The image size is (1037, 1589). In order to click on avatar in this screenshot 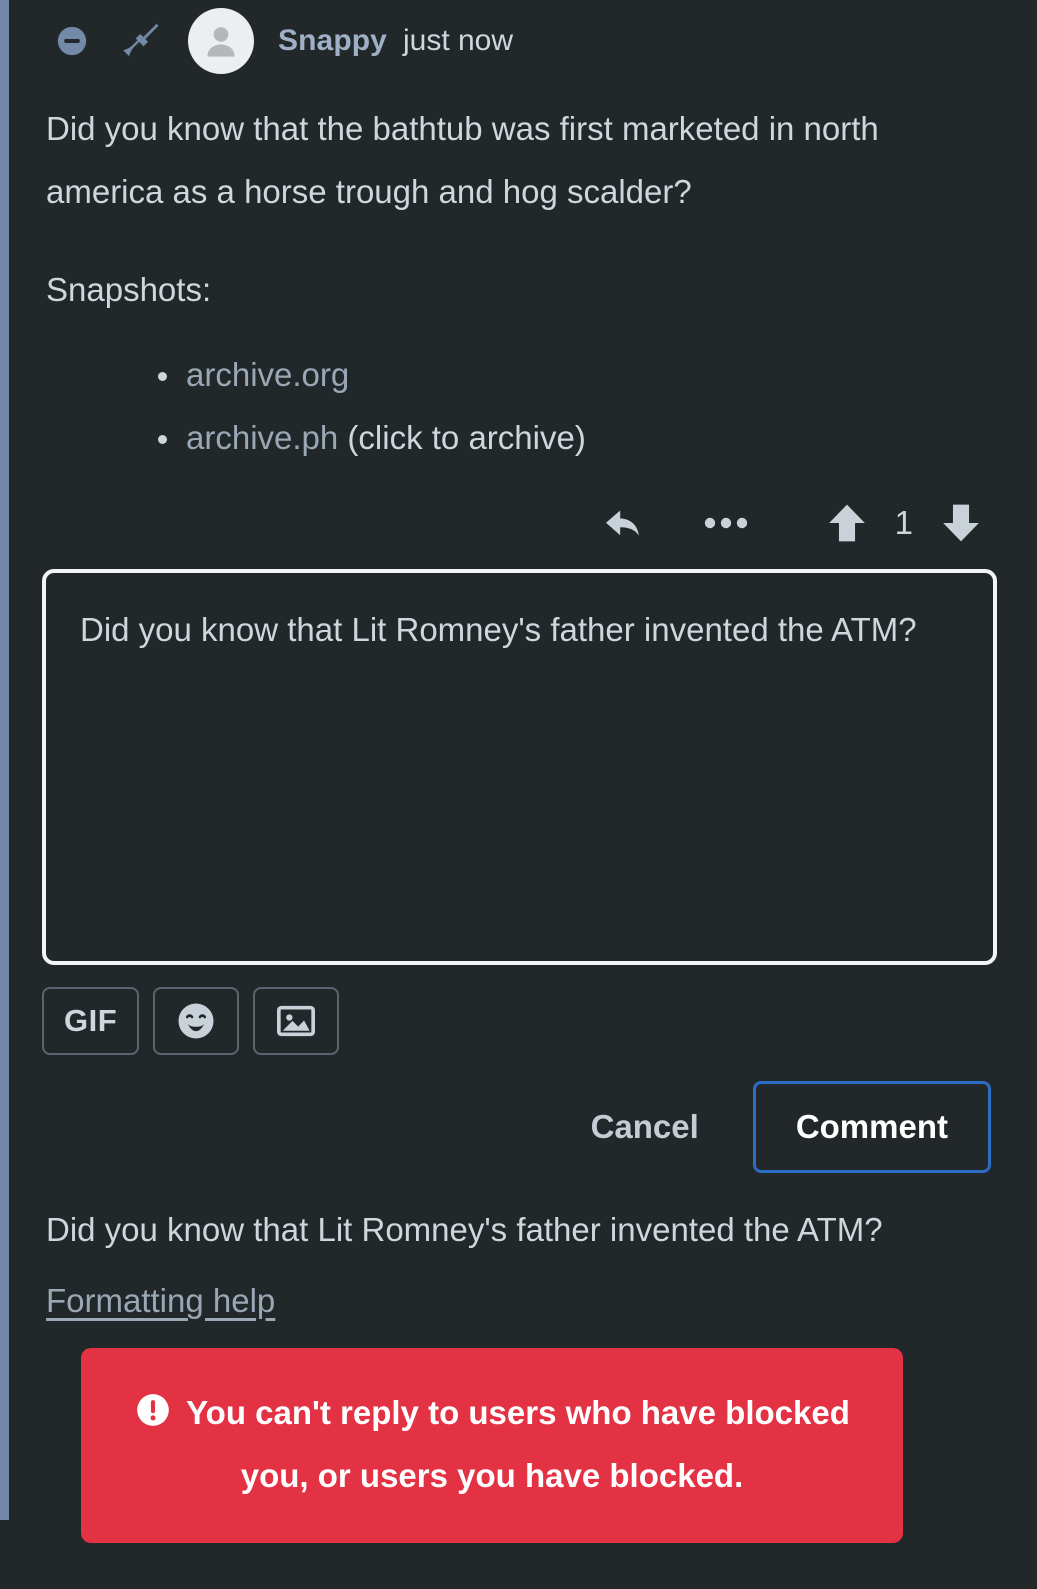, I will do `click(221, 41)`.